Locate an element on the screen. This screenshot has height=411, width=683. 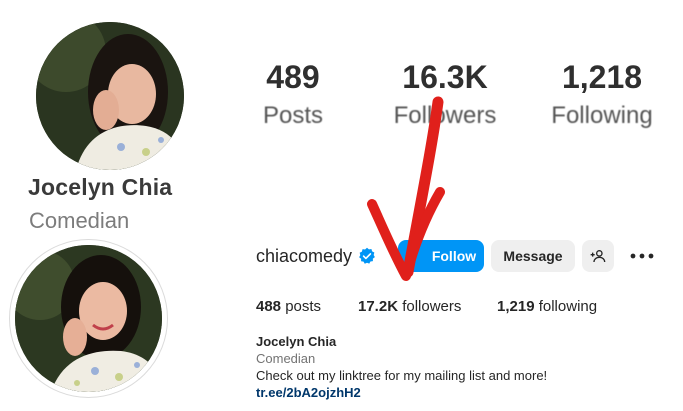
stat-following-zoomed: 1,218 Following is located at coordinates (602, 97).